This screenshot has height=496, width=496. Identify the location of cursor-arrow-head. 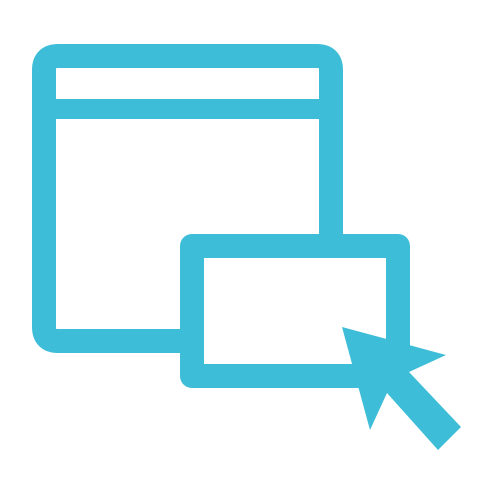
(401, 388).